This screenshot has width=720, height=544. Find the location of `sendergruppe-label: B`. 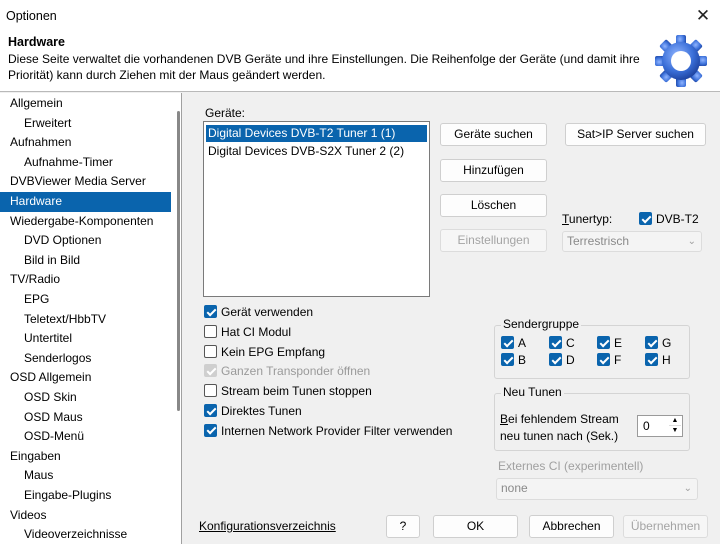

sendergruppe-label: B is located at coordinates (522, 360).